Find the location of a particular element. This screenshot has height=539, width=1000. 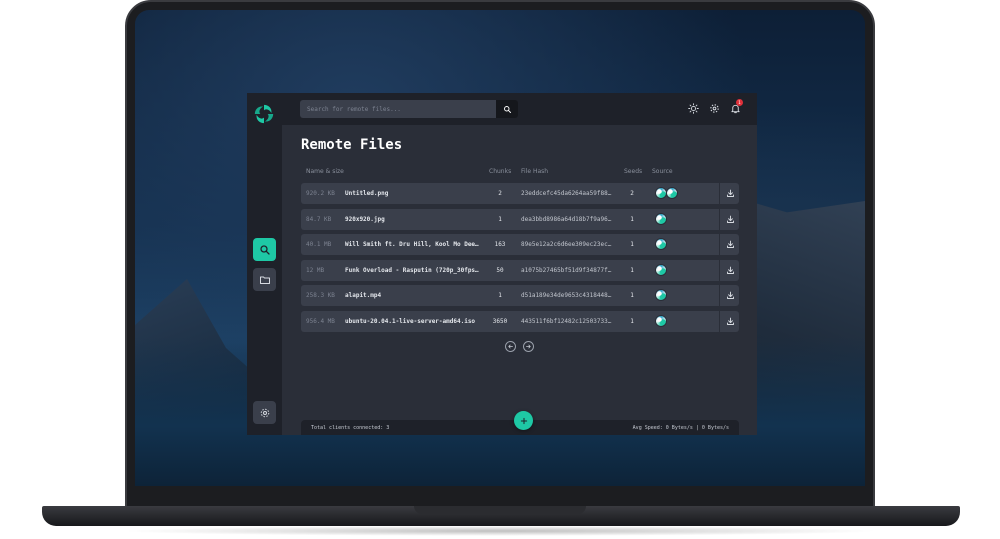

column-header-chunks: Chunks is located at coordinates (500, 171).